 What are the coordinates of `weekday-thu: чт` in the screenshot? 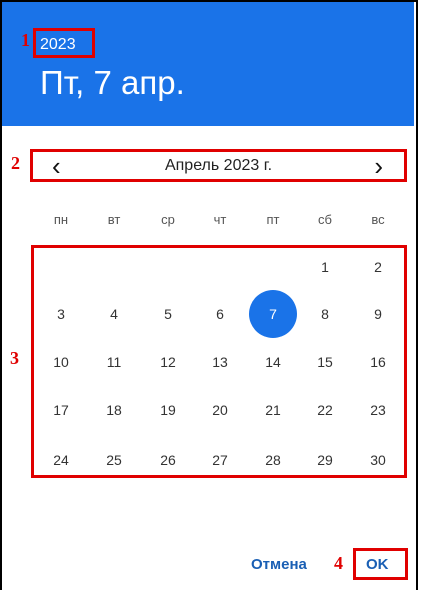 It's located at (220, 219).